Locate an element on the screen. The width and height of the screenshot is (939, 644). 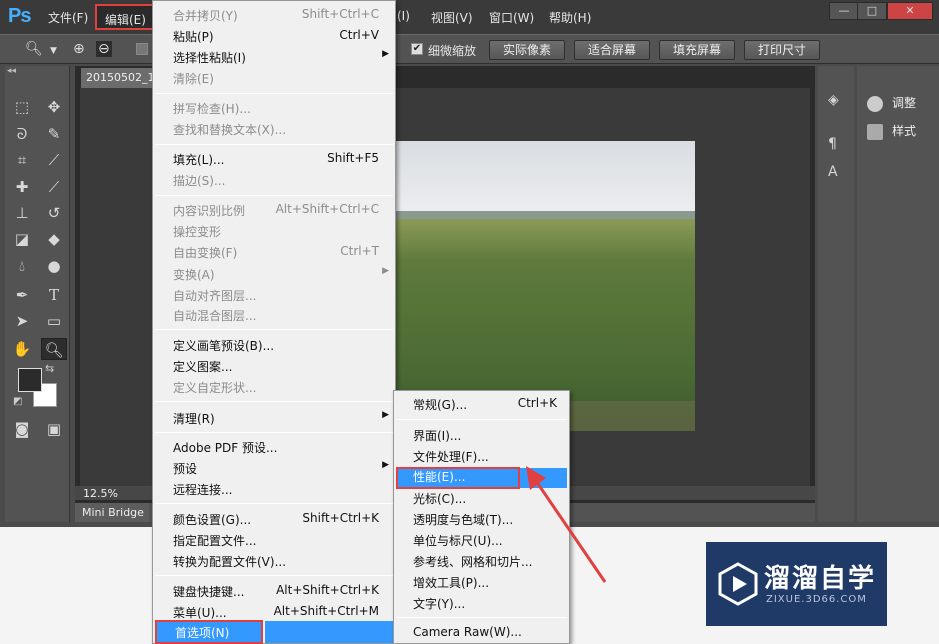
rectangle-tool-icon: ▭ is located at coordinates (54, 321).